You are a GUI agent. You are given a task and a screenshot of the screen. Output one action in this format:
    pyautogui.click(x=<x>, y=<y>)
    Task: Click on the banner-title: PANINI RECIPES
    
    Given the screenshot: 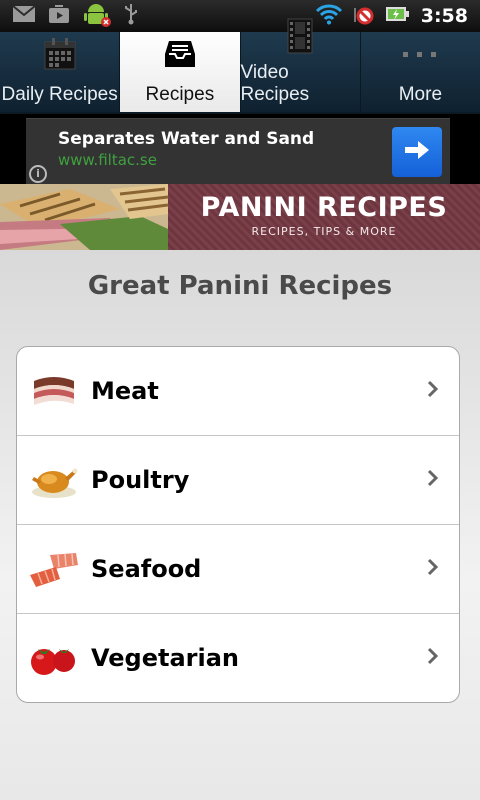 What is the action you would take?
    pyautogui.click(x=324, y=207)
    